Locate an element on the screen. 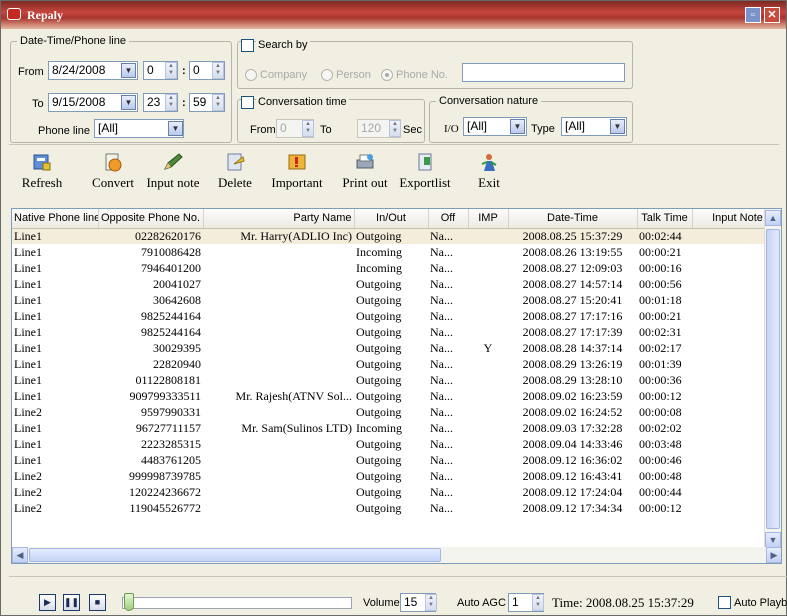  scroll-left-icon: ◀ is located at coordinates (20, 555).